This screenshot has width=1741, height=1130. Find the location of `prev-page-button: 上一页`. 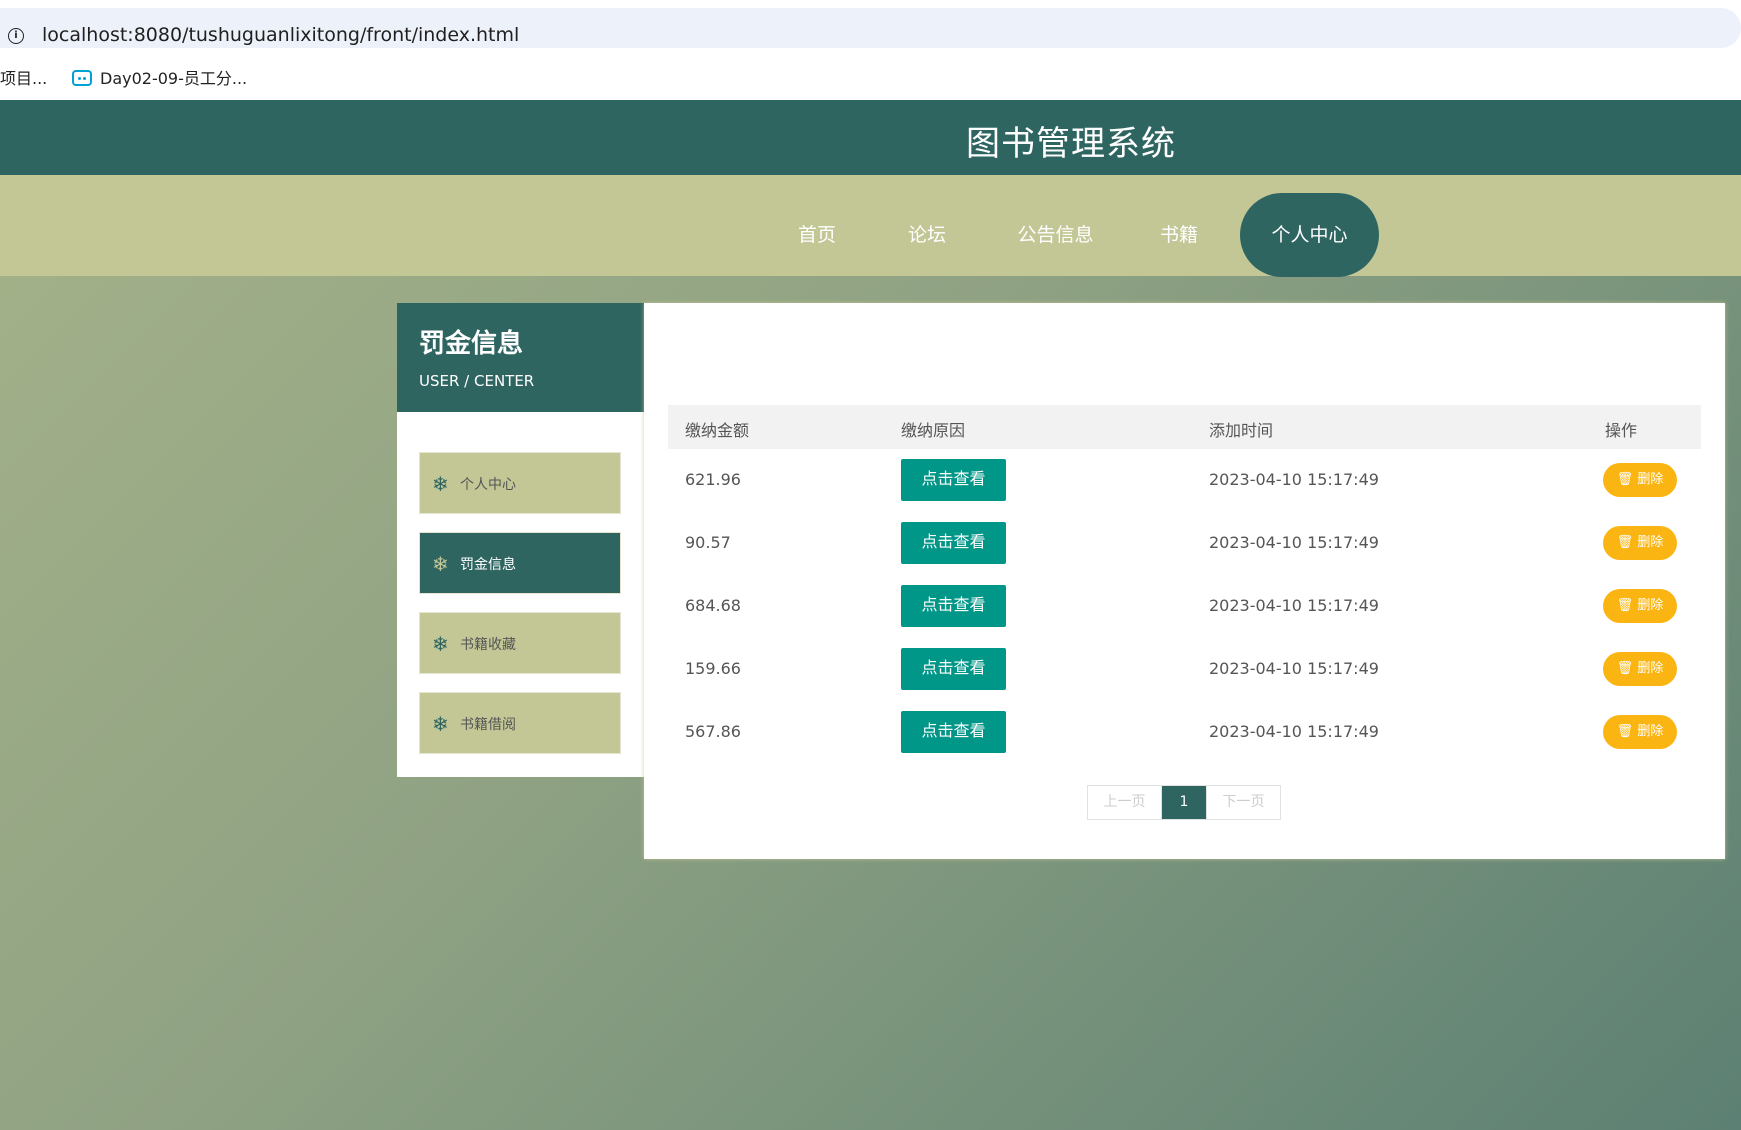

prev-page-button: 上一页 is located at coordinates (1125, 802).